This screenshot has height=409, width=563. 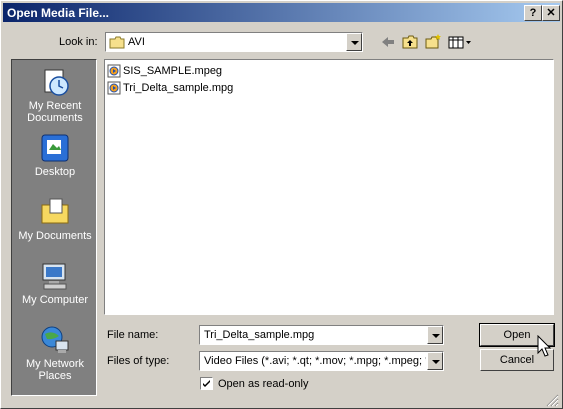 I want to click on title-bar: Open Media File... ? ✕, so click(x=281, y=12).